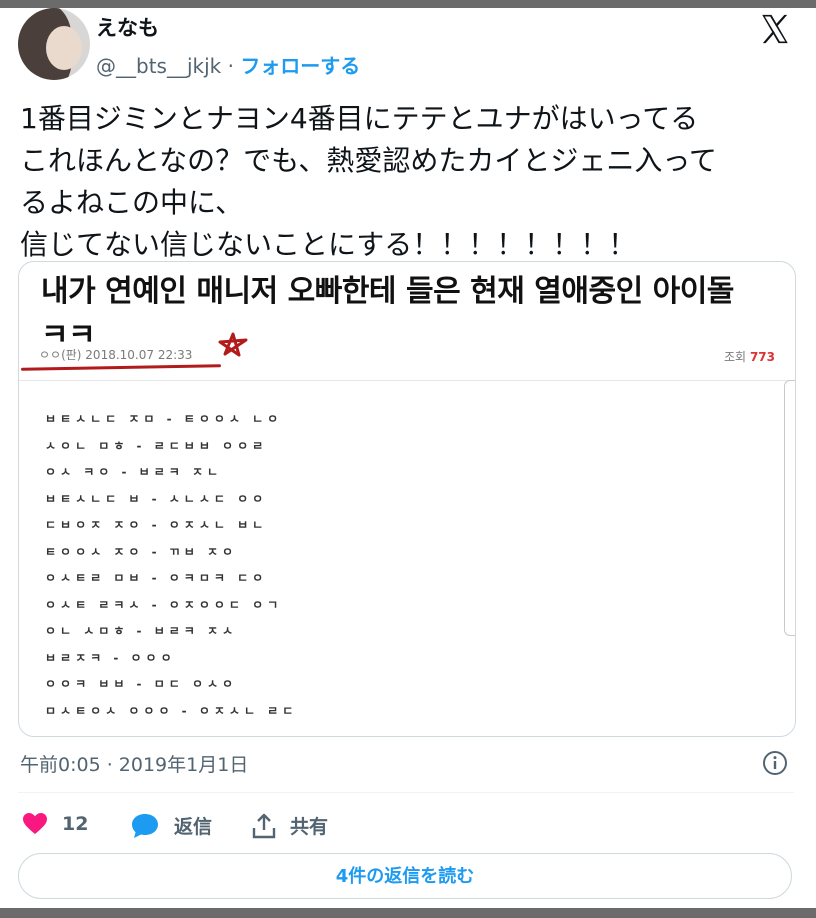 Image resolution: width=816 pixels, height=918 pixels. Describe the element at coordinates (156, 578) in the screenshot. I see `code-line: ㅇㅅㅌㄹ ㅁㅂ - ㅇㅋㅁㅋ ㄷㅇ` at that location.